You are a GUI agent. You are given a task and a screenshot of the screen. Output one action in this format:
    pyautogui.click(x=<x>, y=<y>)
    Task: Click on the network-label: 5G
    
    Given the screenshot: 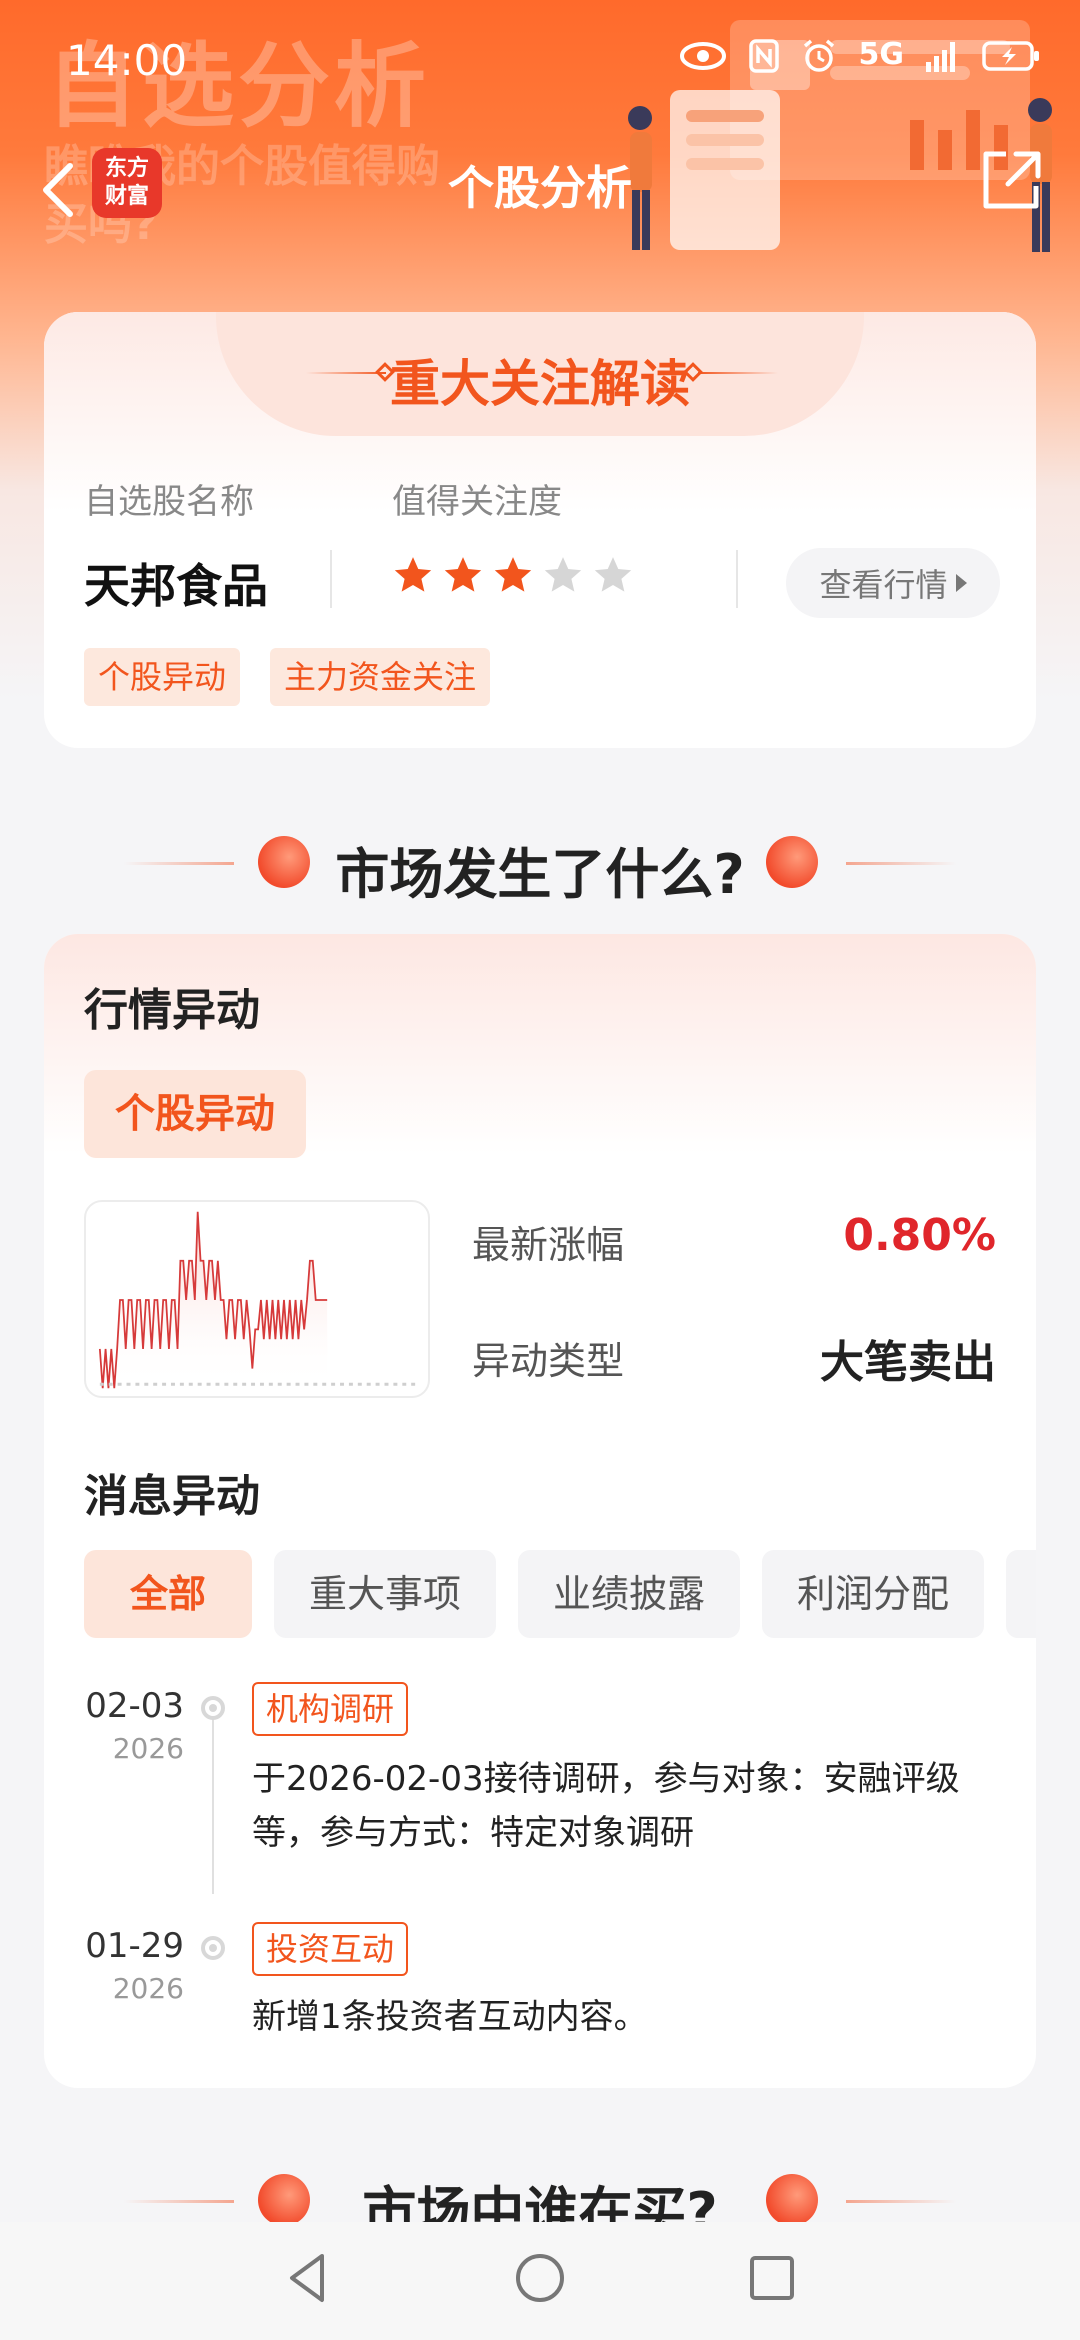 What is the action you would take?
    pyautogui.click(x=881, y=54)
    